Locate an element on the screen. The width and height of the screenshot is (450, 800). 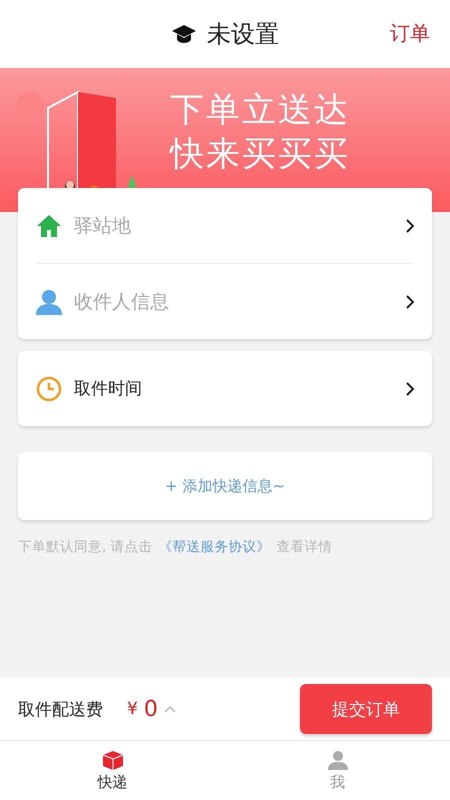
banner-slogan: 快来买买买 is located at coordinates (260, 154).